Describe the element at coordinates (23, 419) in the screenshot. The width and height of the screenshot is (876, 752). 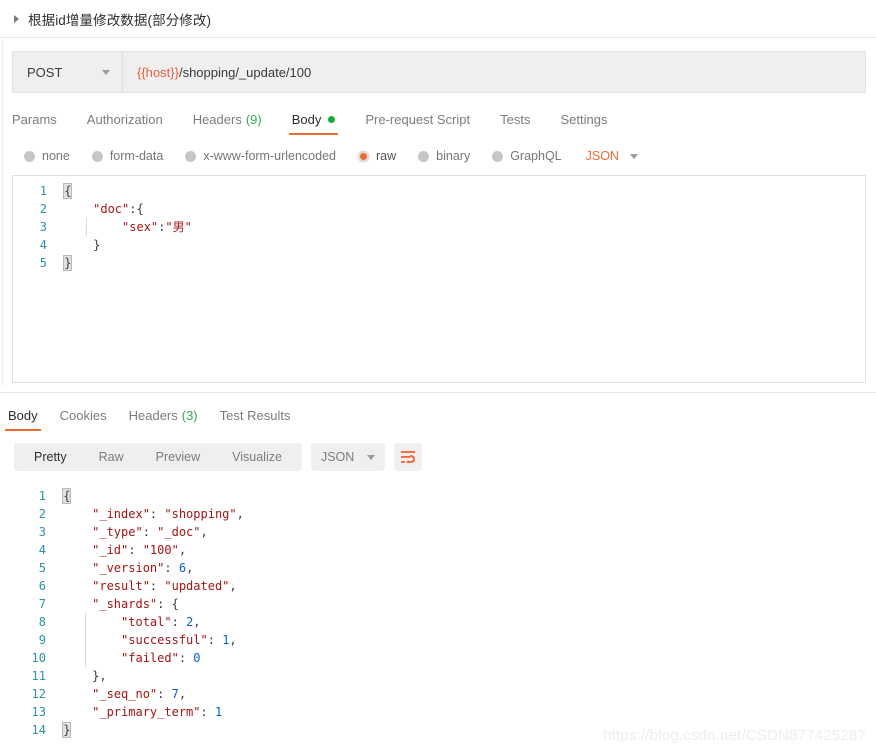
I see `response-tab-body: Body` at that location.